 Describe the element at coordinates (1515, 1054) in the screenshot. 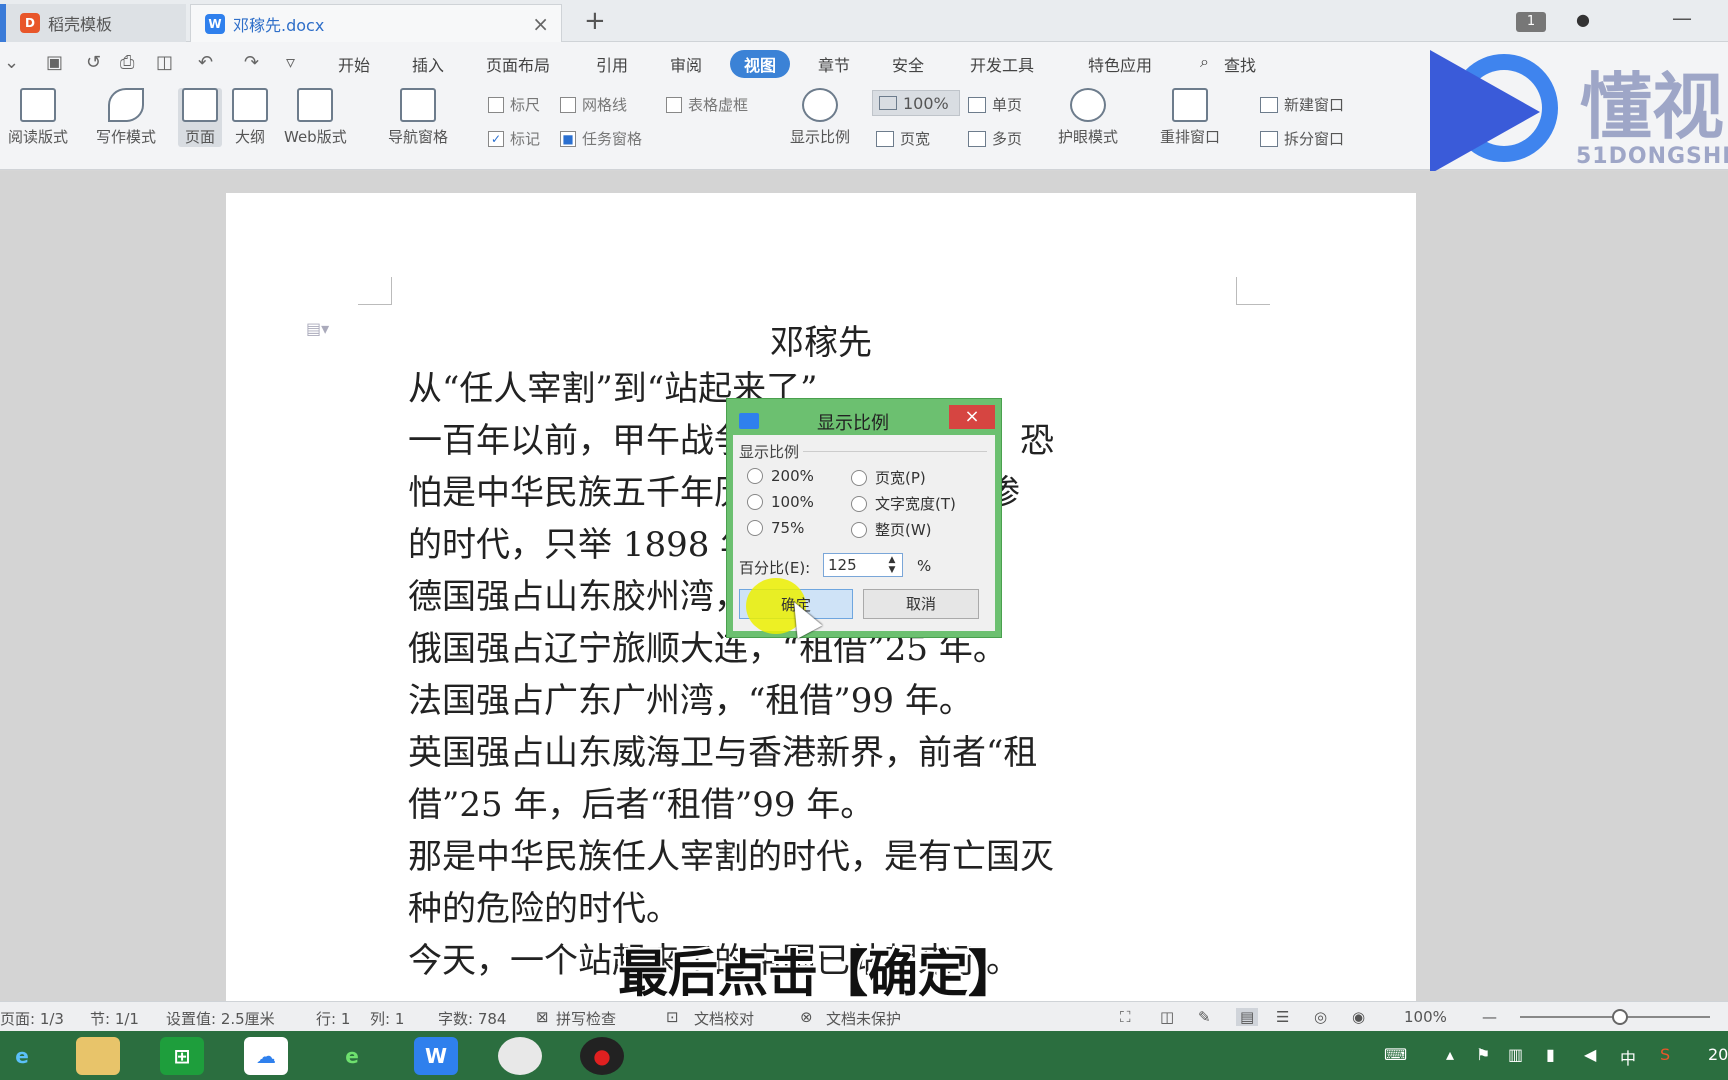

I see `network-icon: ▥` at that location.